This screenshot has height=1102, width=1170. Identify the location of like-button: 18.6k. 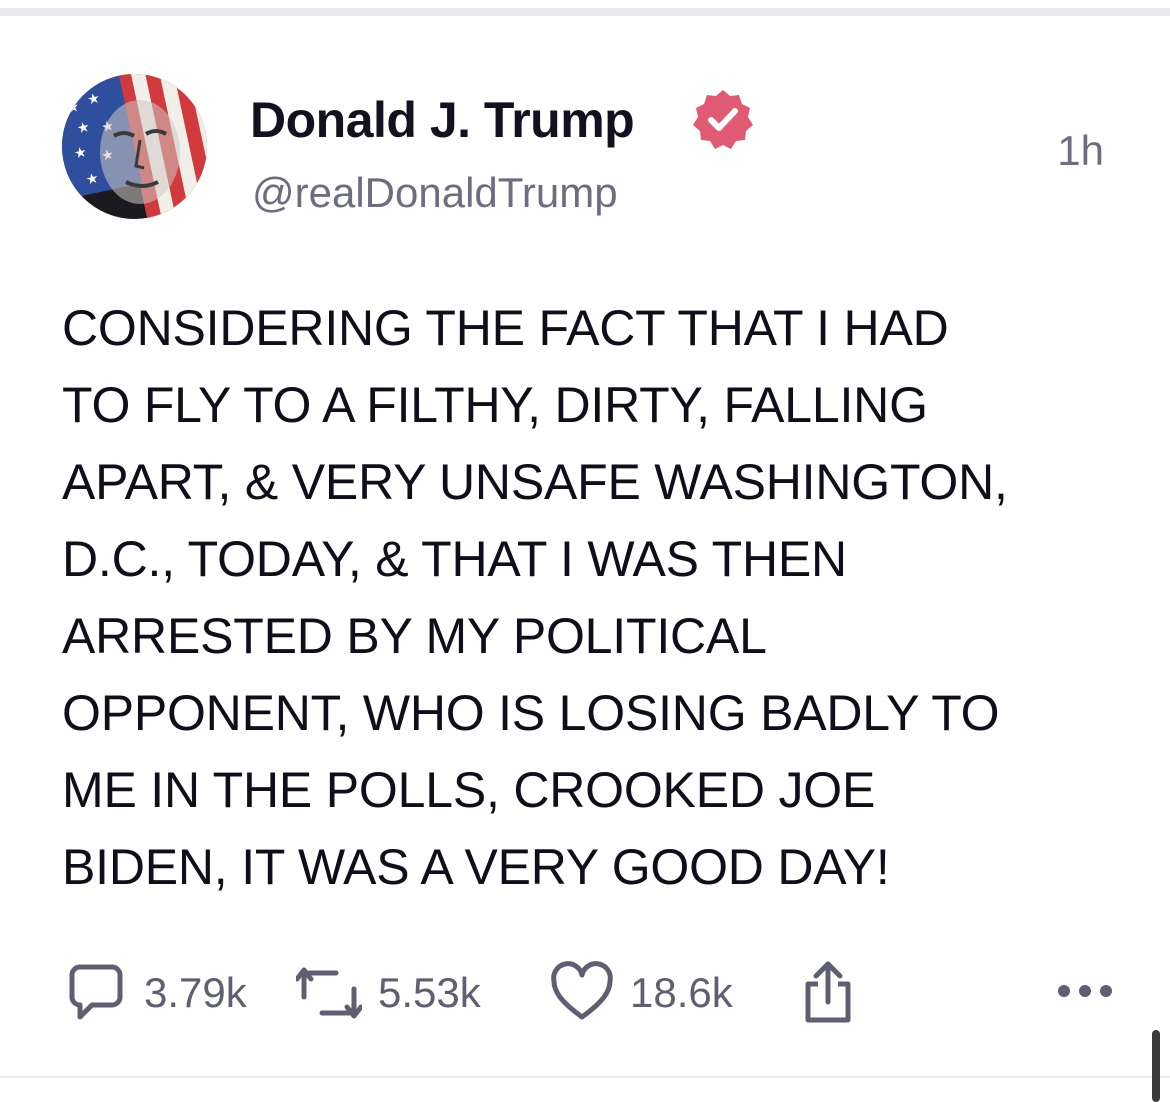
(641, 993).